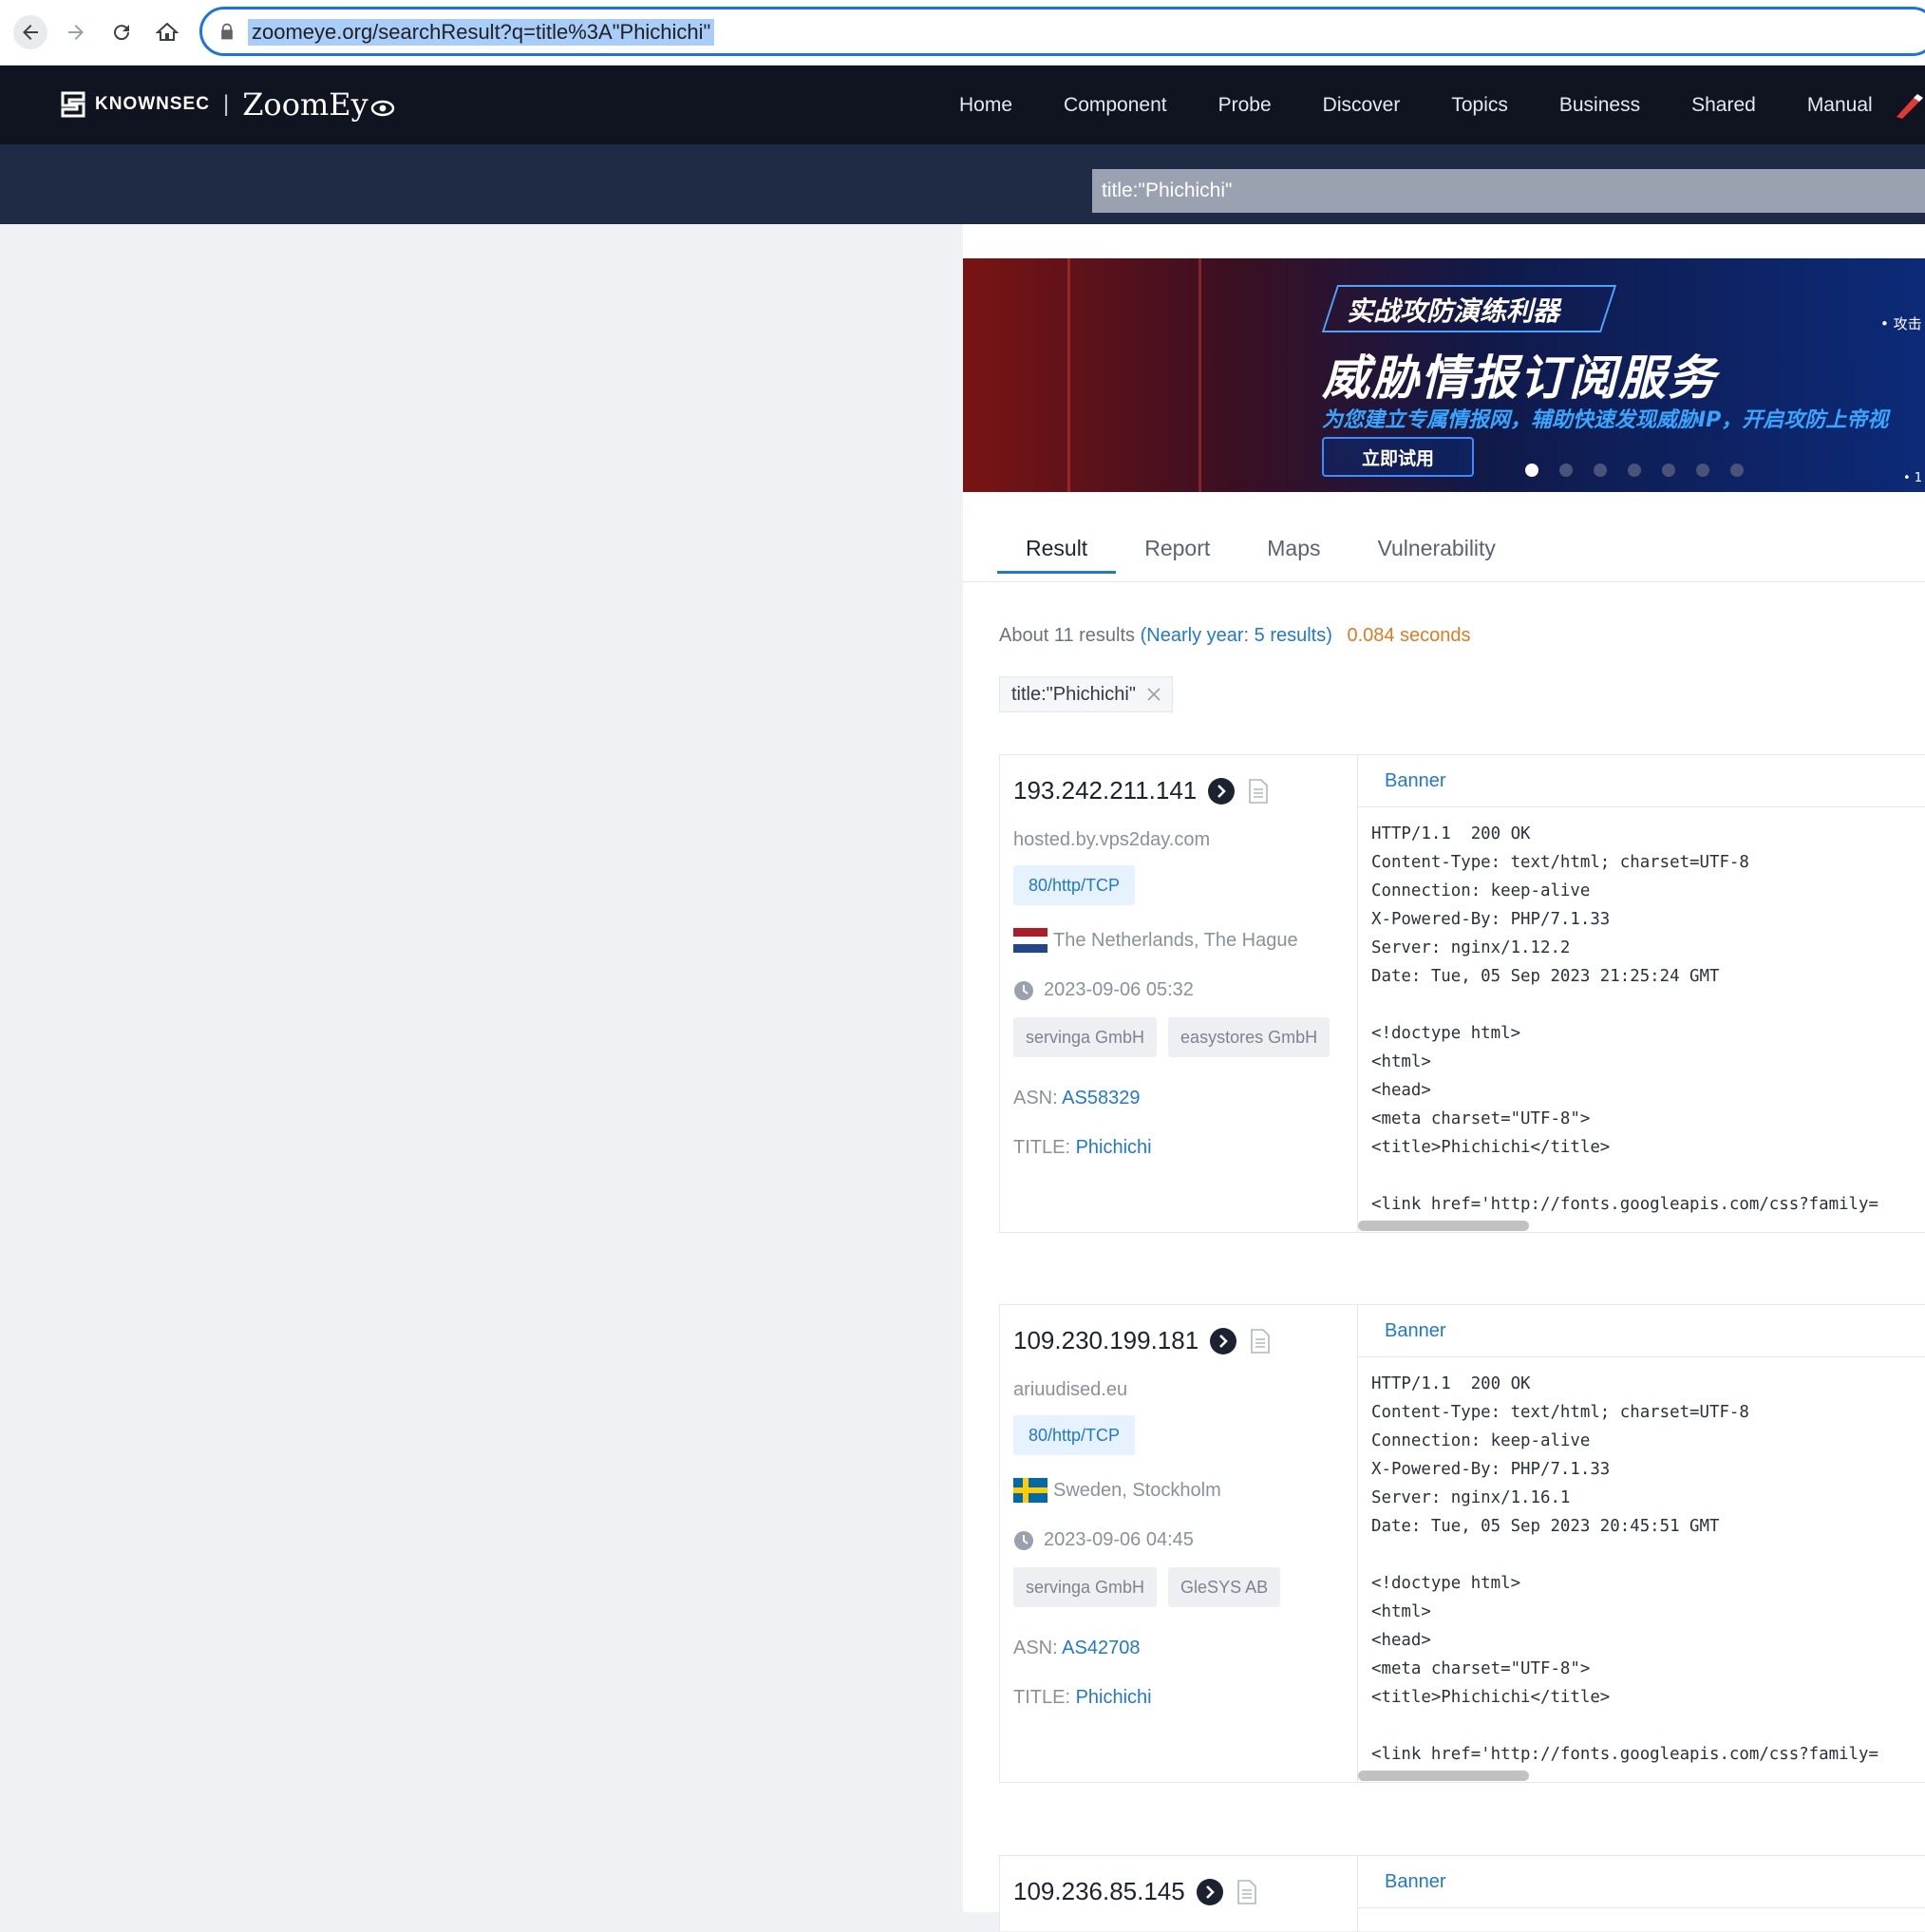  I want to click on tab-maps: Maps, so click(1293, 553).